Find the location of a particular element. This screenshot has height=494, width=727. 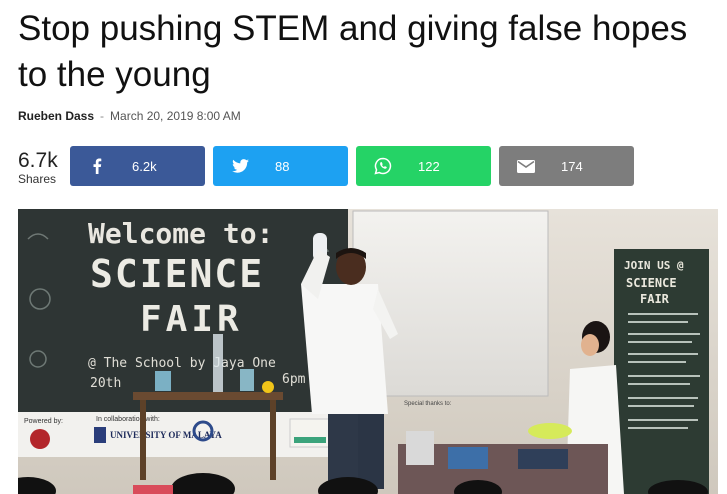

email-share-button: 174 is located at coordinates (566, 166).